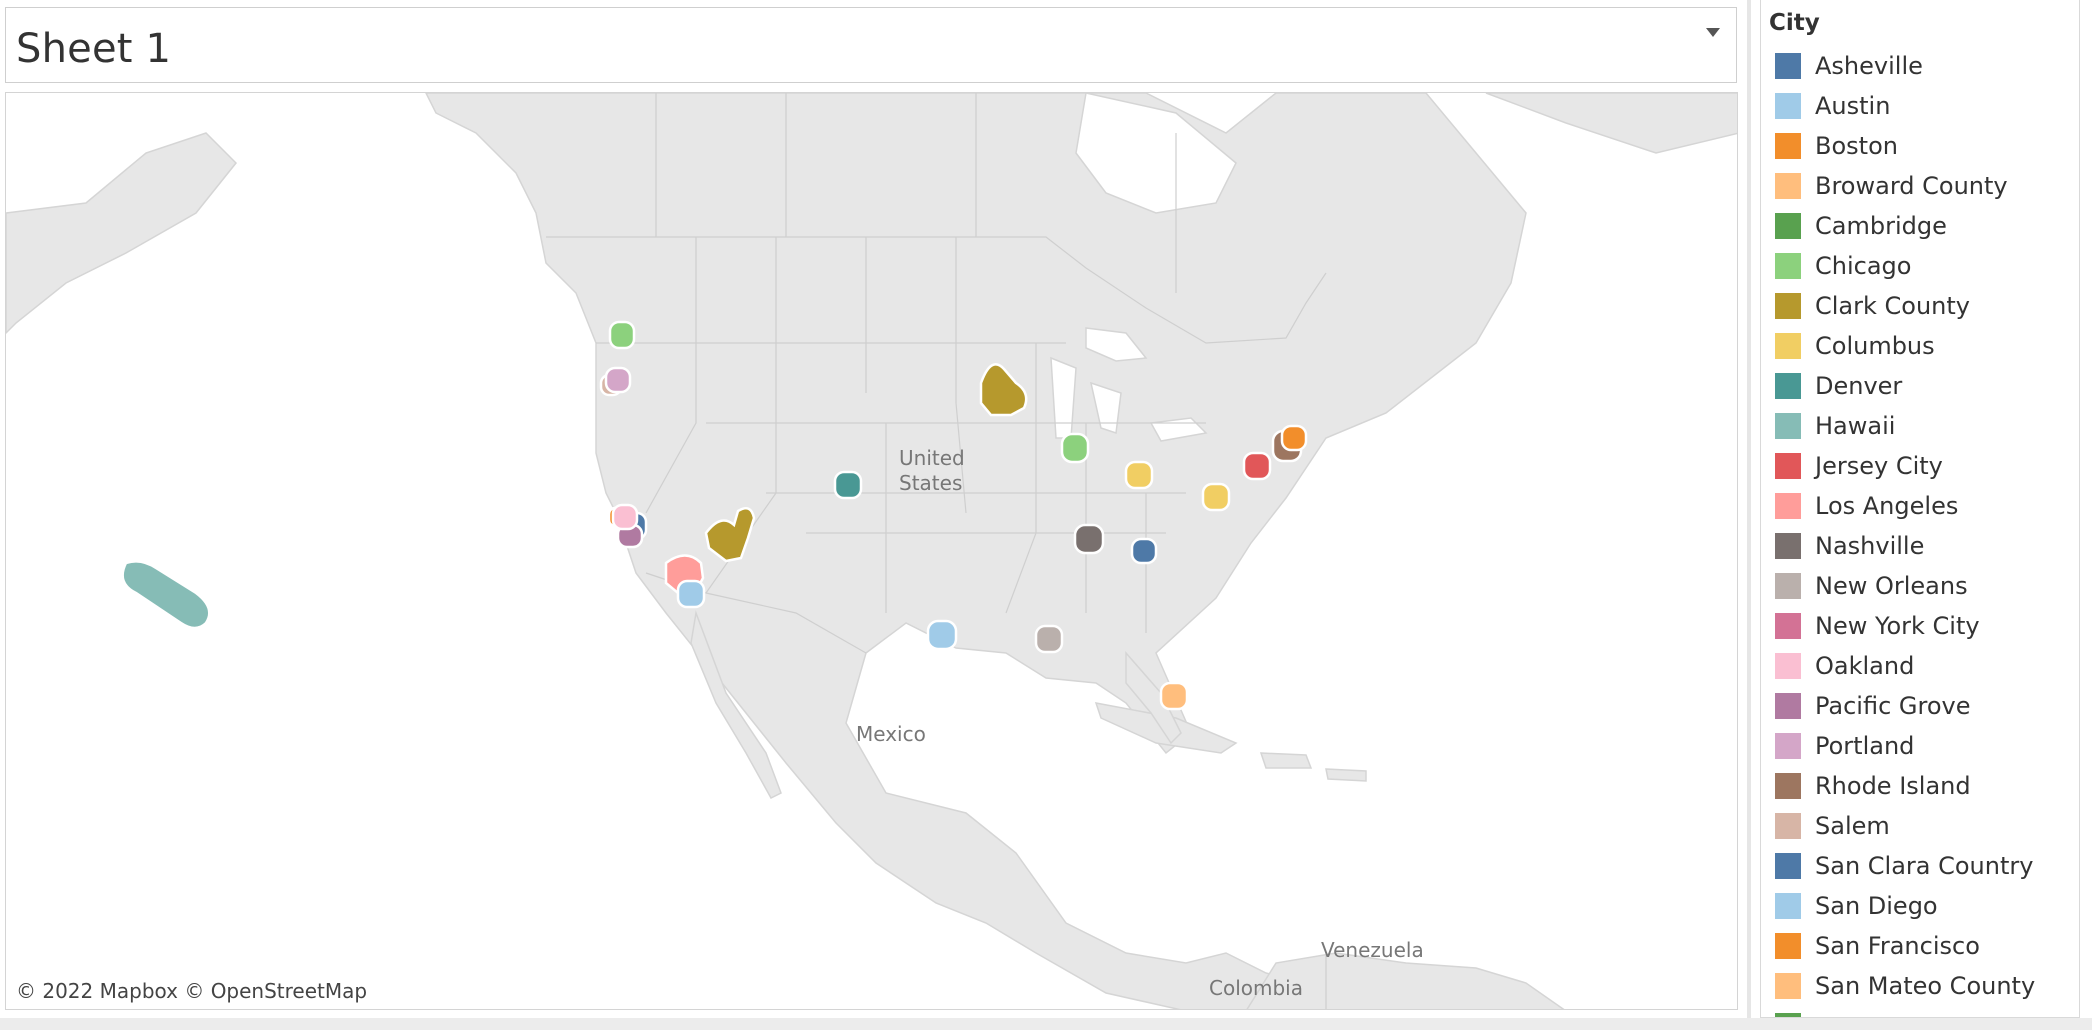 Image resolution: width=2092 pixels, height=1030 pixels. Describe the element at coordinates (1905, 106) in the screenshot. I see `legend-item: Austin` at that location.